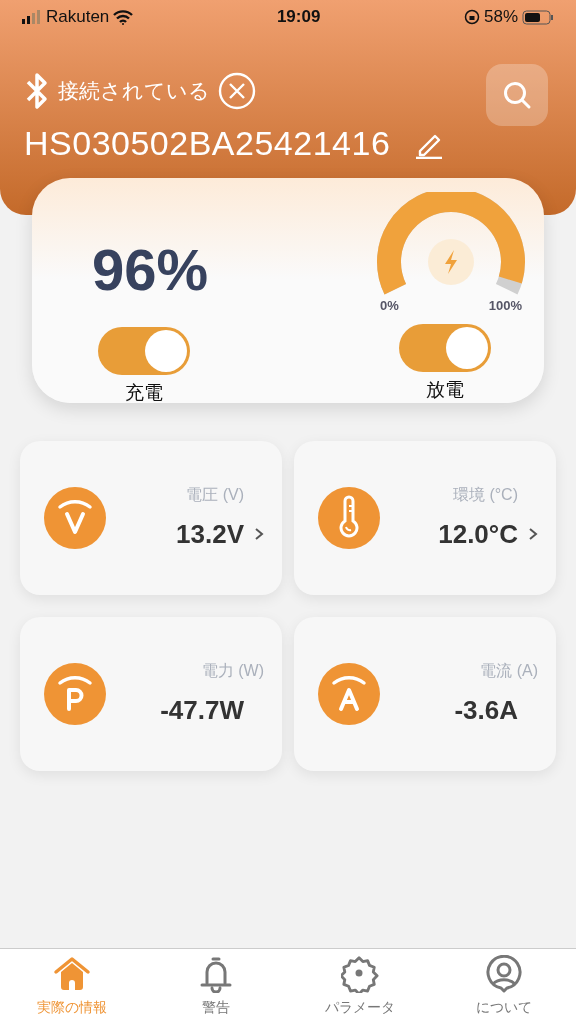 Image resolution: width=576 pixels, height=1024 pixels. What do you see at coordinates (151, 694) in the screenshot?
I see `metric-tile: 電力 (W) -47.7W` at bounding box center [151, 694].